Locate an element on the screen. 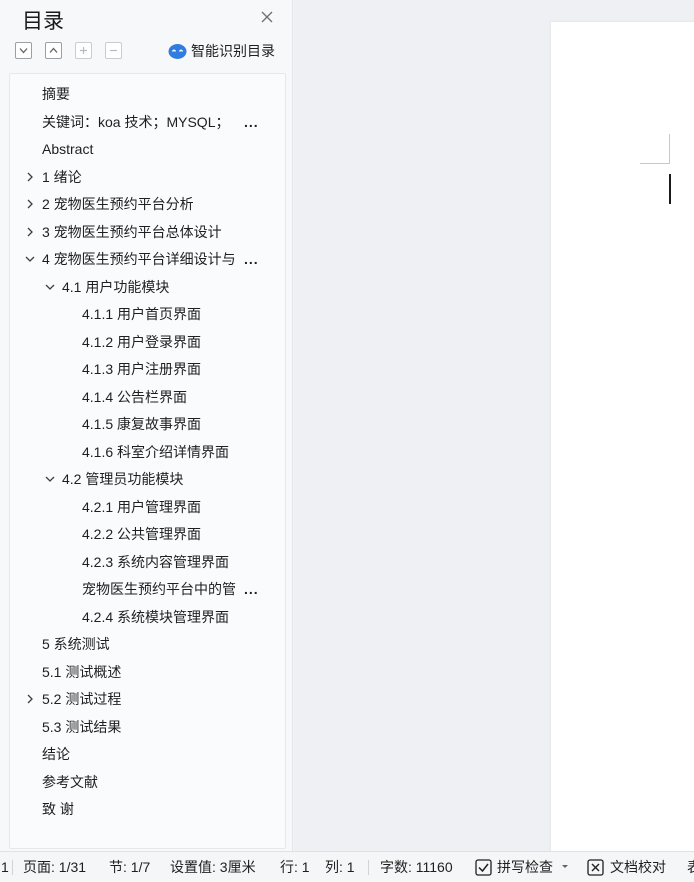 The height and width of the screenshot is (882, 694). toc-item: 4.1.3 用户注册界面 is located at coordinates (147, 369).